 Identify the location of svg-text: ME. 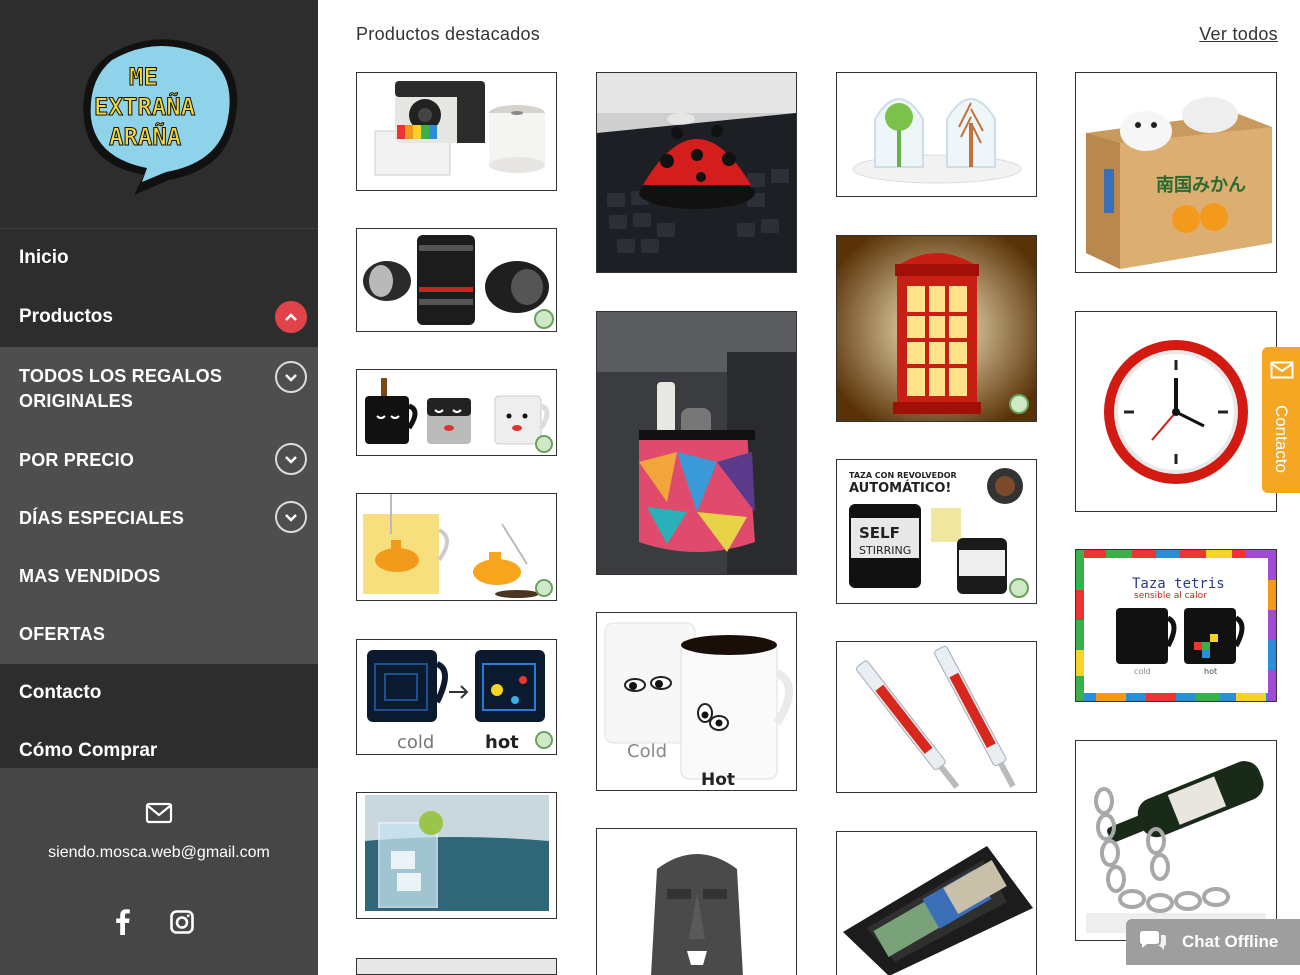
(143, 77).